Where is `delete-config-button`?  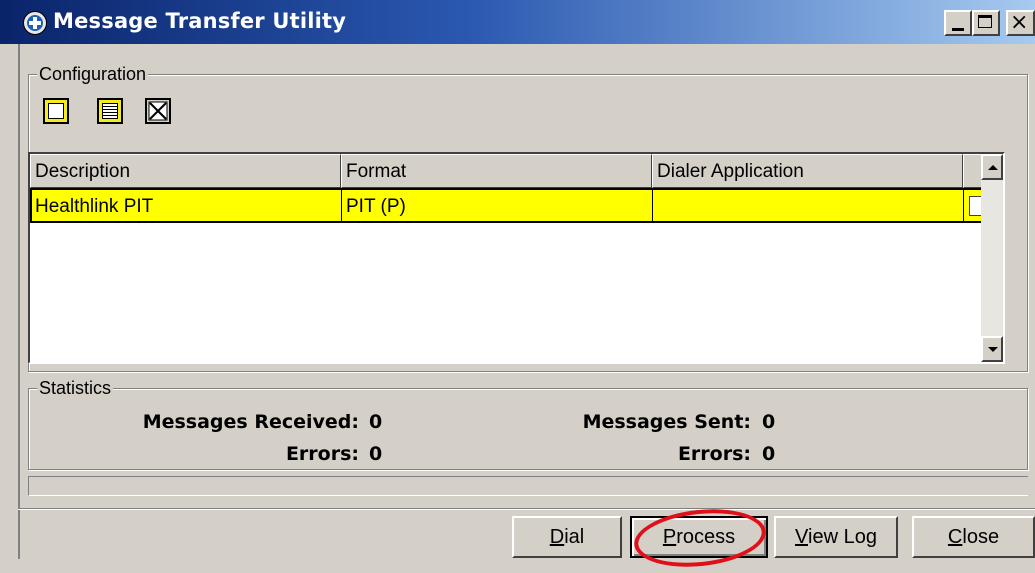
delete-config-button is located at coordinates (158, 111).